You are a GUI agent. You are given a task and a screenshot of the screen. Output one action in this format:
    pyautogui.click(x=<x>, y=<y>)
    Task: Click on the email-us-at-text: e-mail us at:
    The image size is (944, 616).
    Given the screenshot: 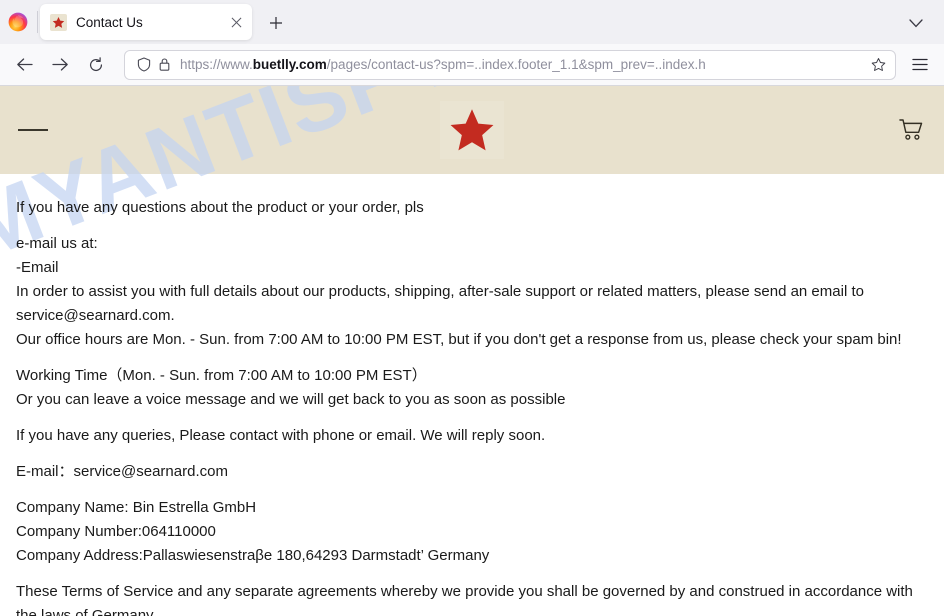 What is the action you would take?
    pyautogui.click(x=57, y=243)
    